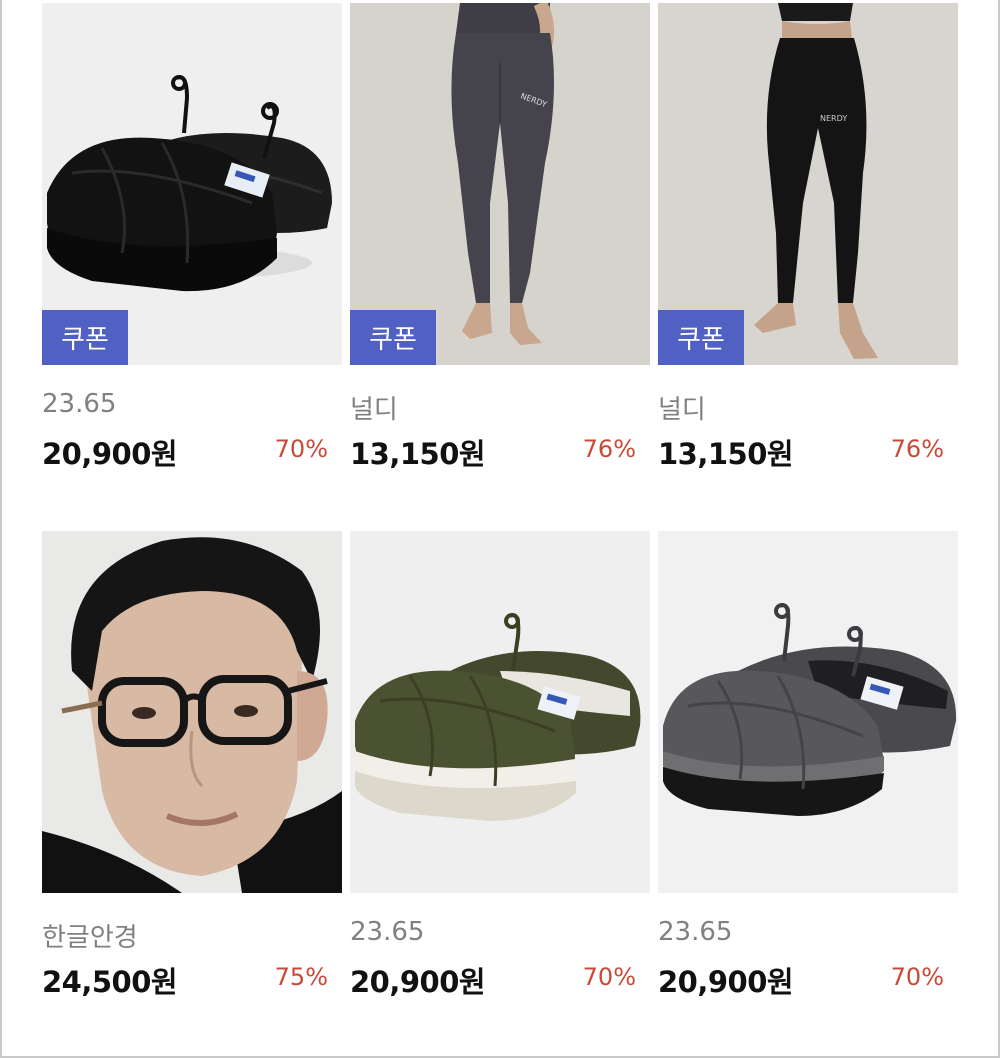 The width and height of the screenshot is (1000, 1058). Describe the element at coordinates (833, 118) in the screenshot. I see `svg-text: NERDY` at that location.